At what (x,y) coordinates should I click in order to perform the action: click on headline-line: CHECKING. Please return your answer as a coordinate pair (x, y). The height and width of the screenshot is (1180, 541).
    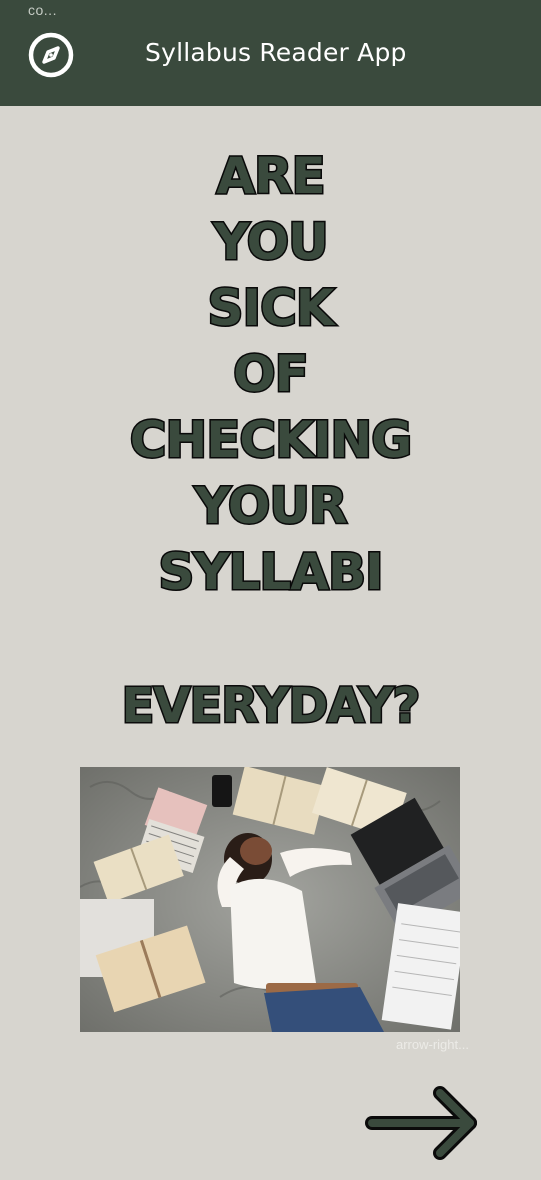
    Looking at the image, I should click on (271, 440).